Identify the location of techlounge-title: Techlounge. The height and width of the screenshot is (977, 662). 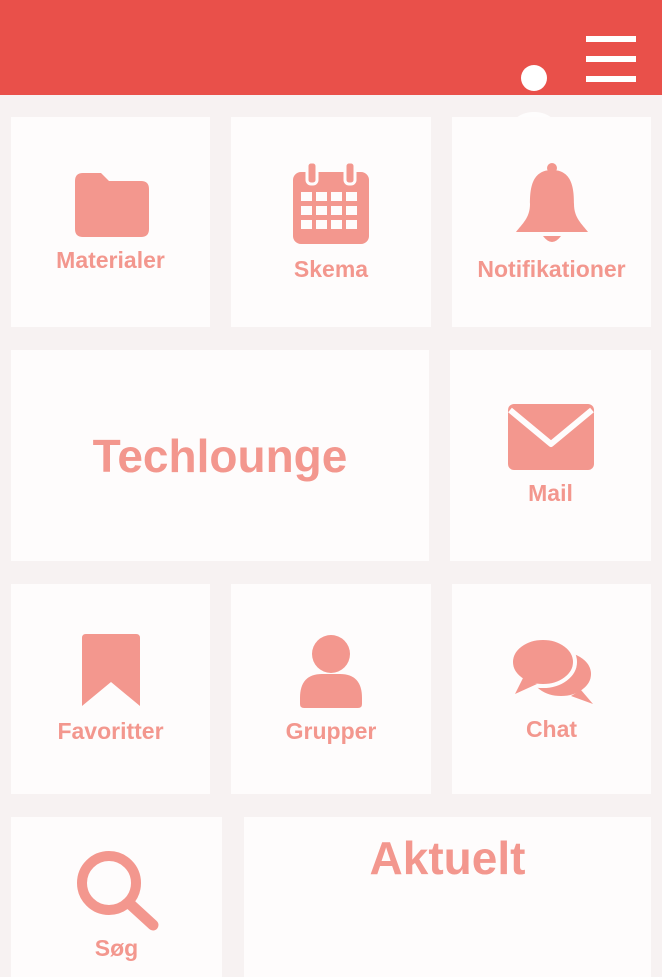
(220, 455).